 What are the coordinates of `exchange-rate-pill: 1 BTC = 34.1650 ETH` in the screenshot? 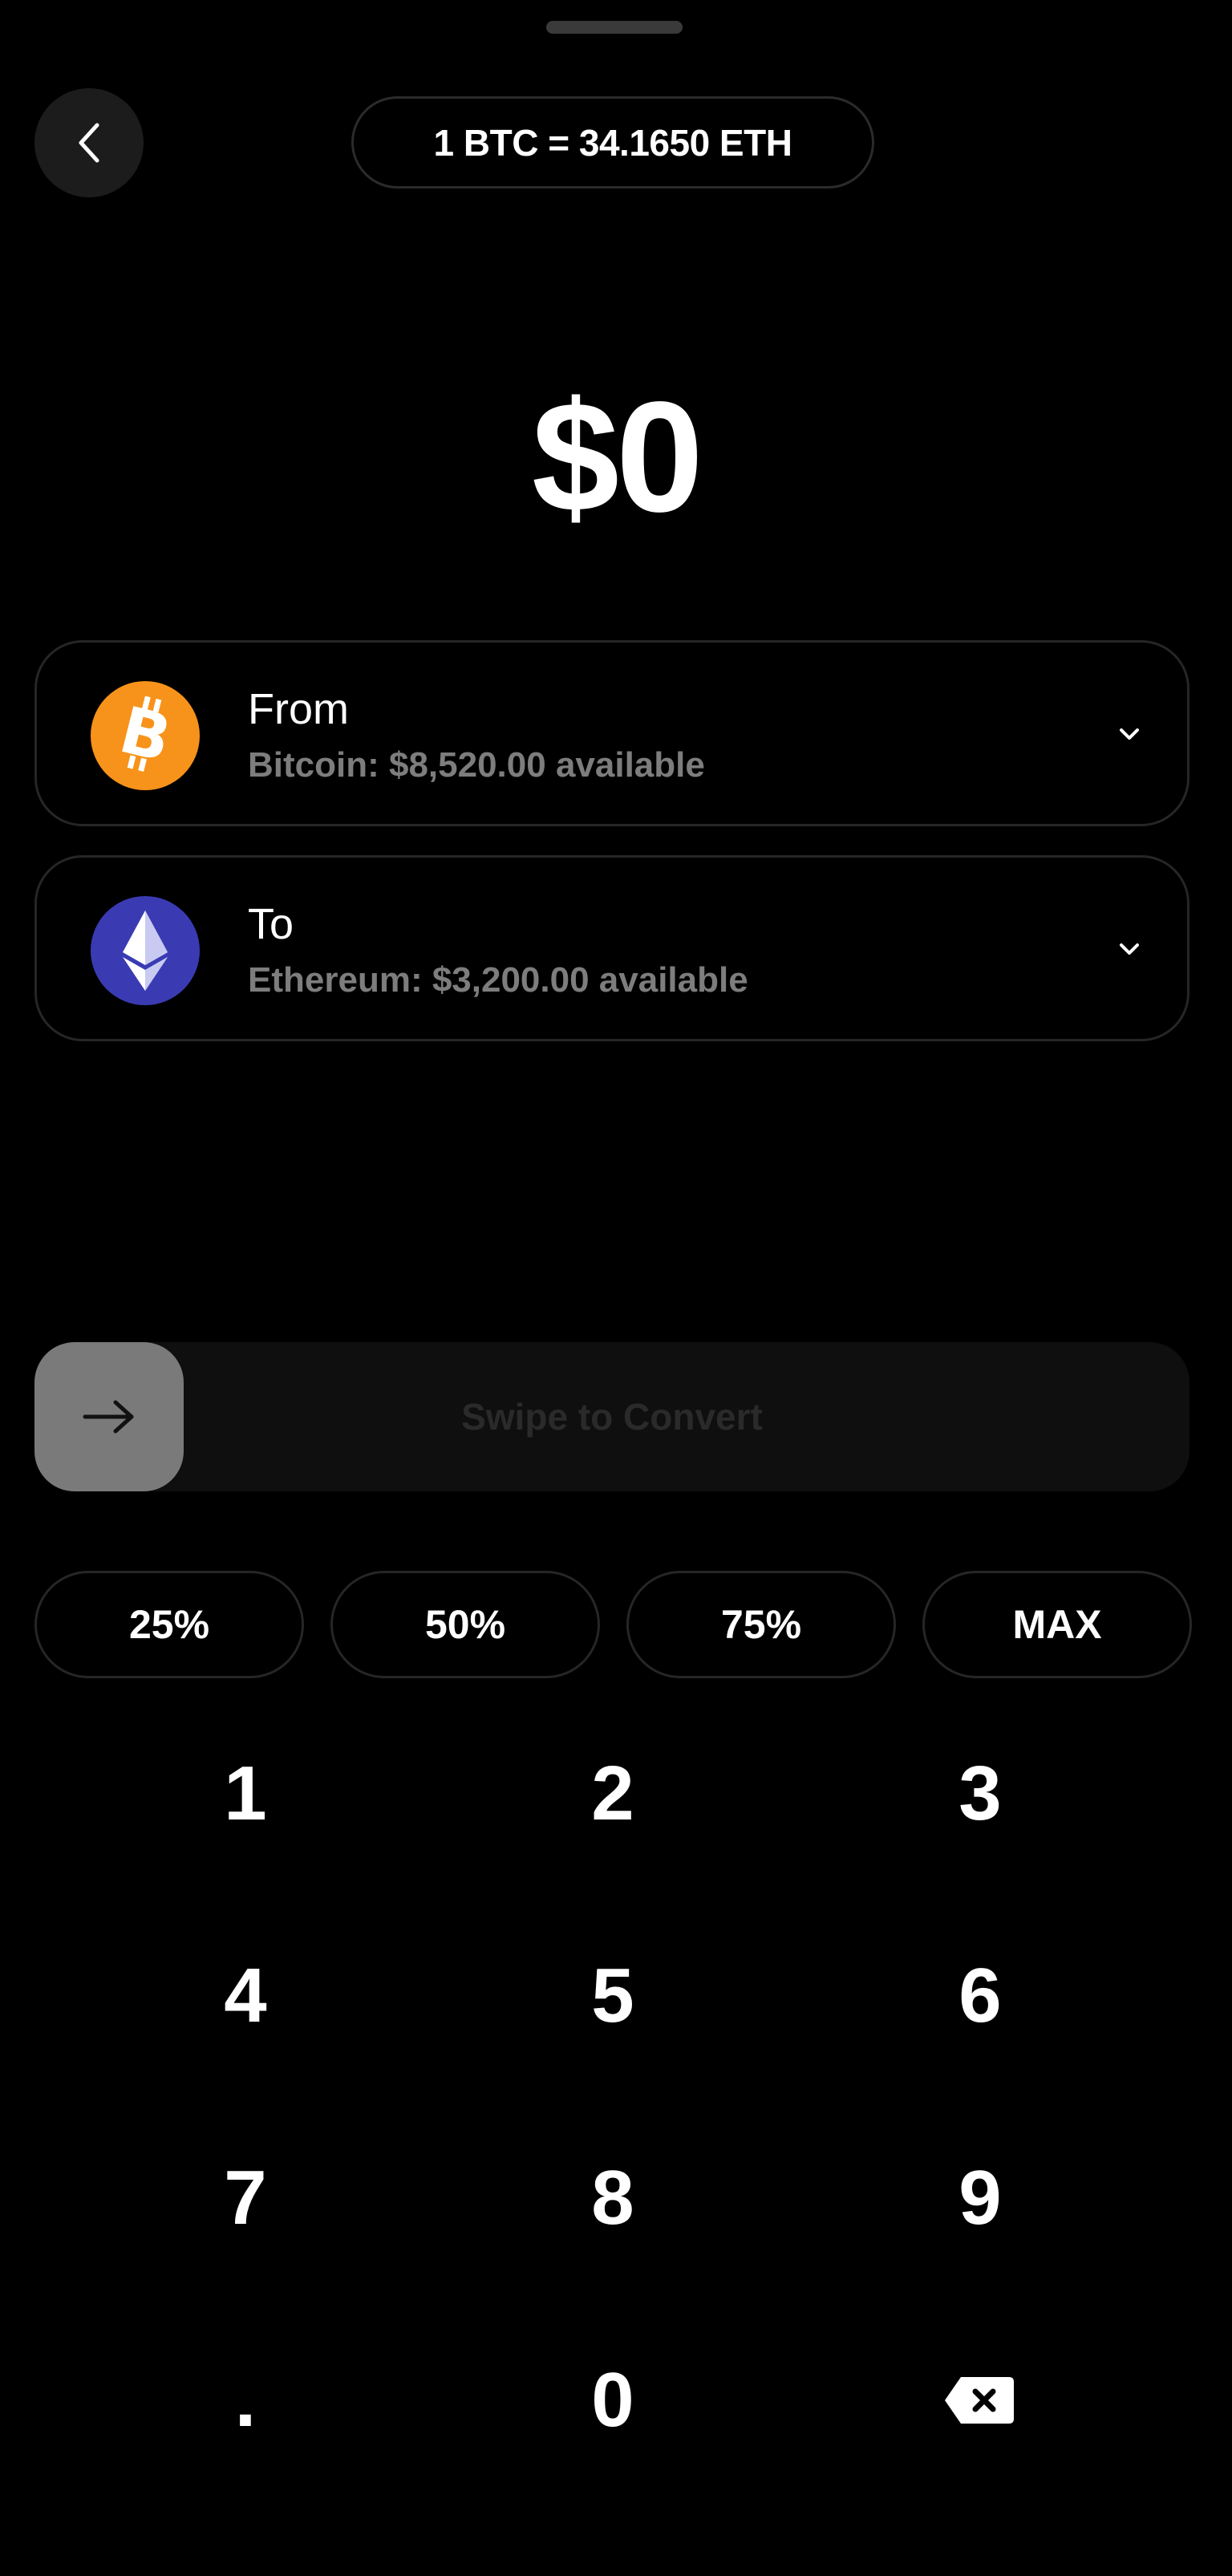 It's located at (612, 142).